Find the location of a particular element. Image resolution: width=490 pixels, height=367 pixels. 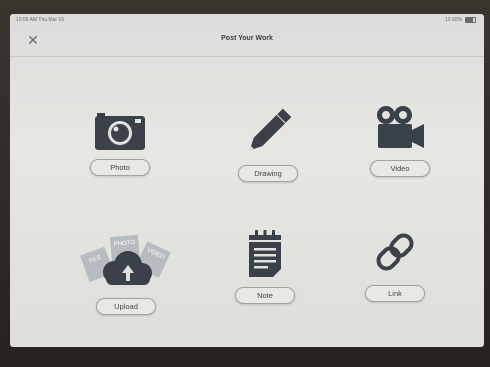

option-video-button: Video is located at coordinates (400, 168).